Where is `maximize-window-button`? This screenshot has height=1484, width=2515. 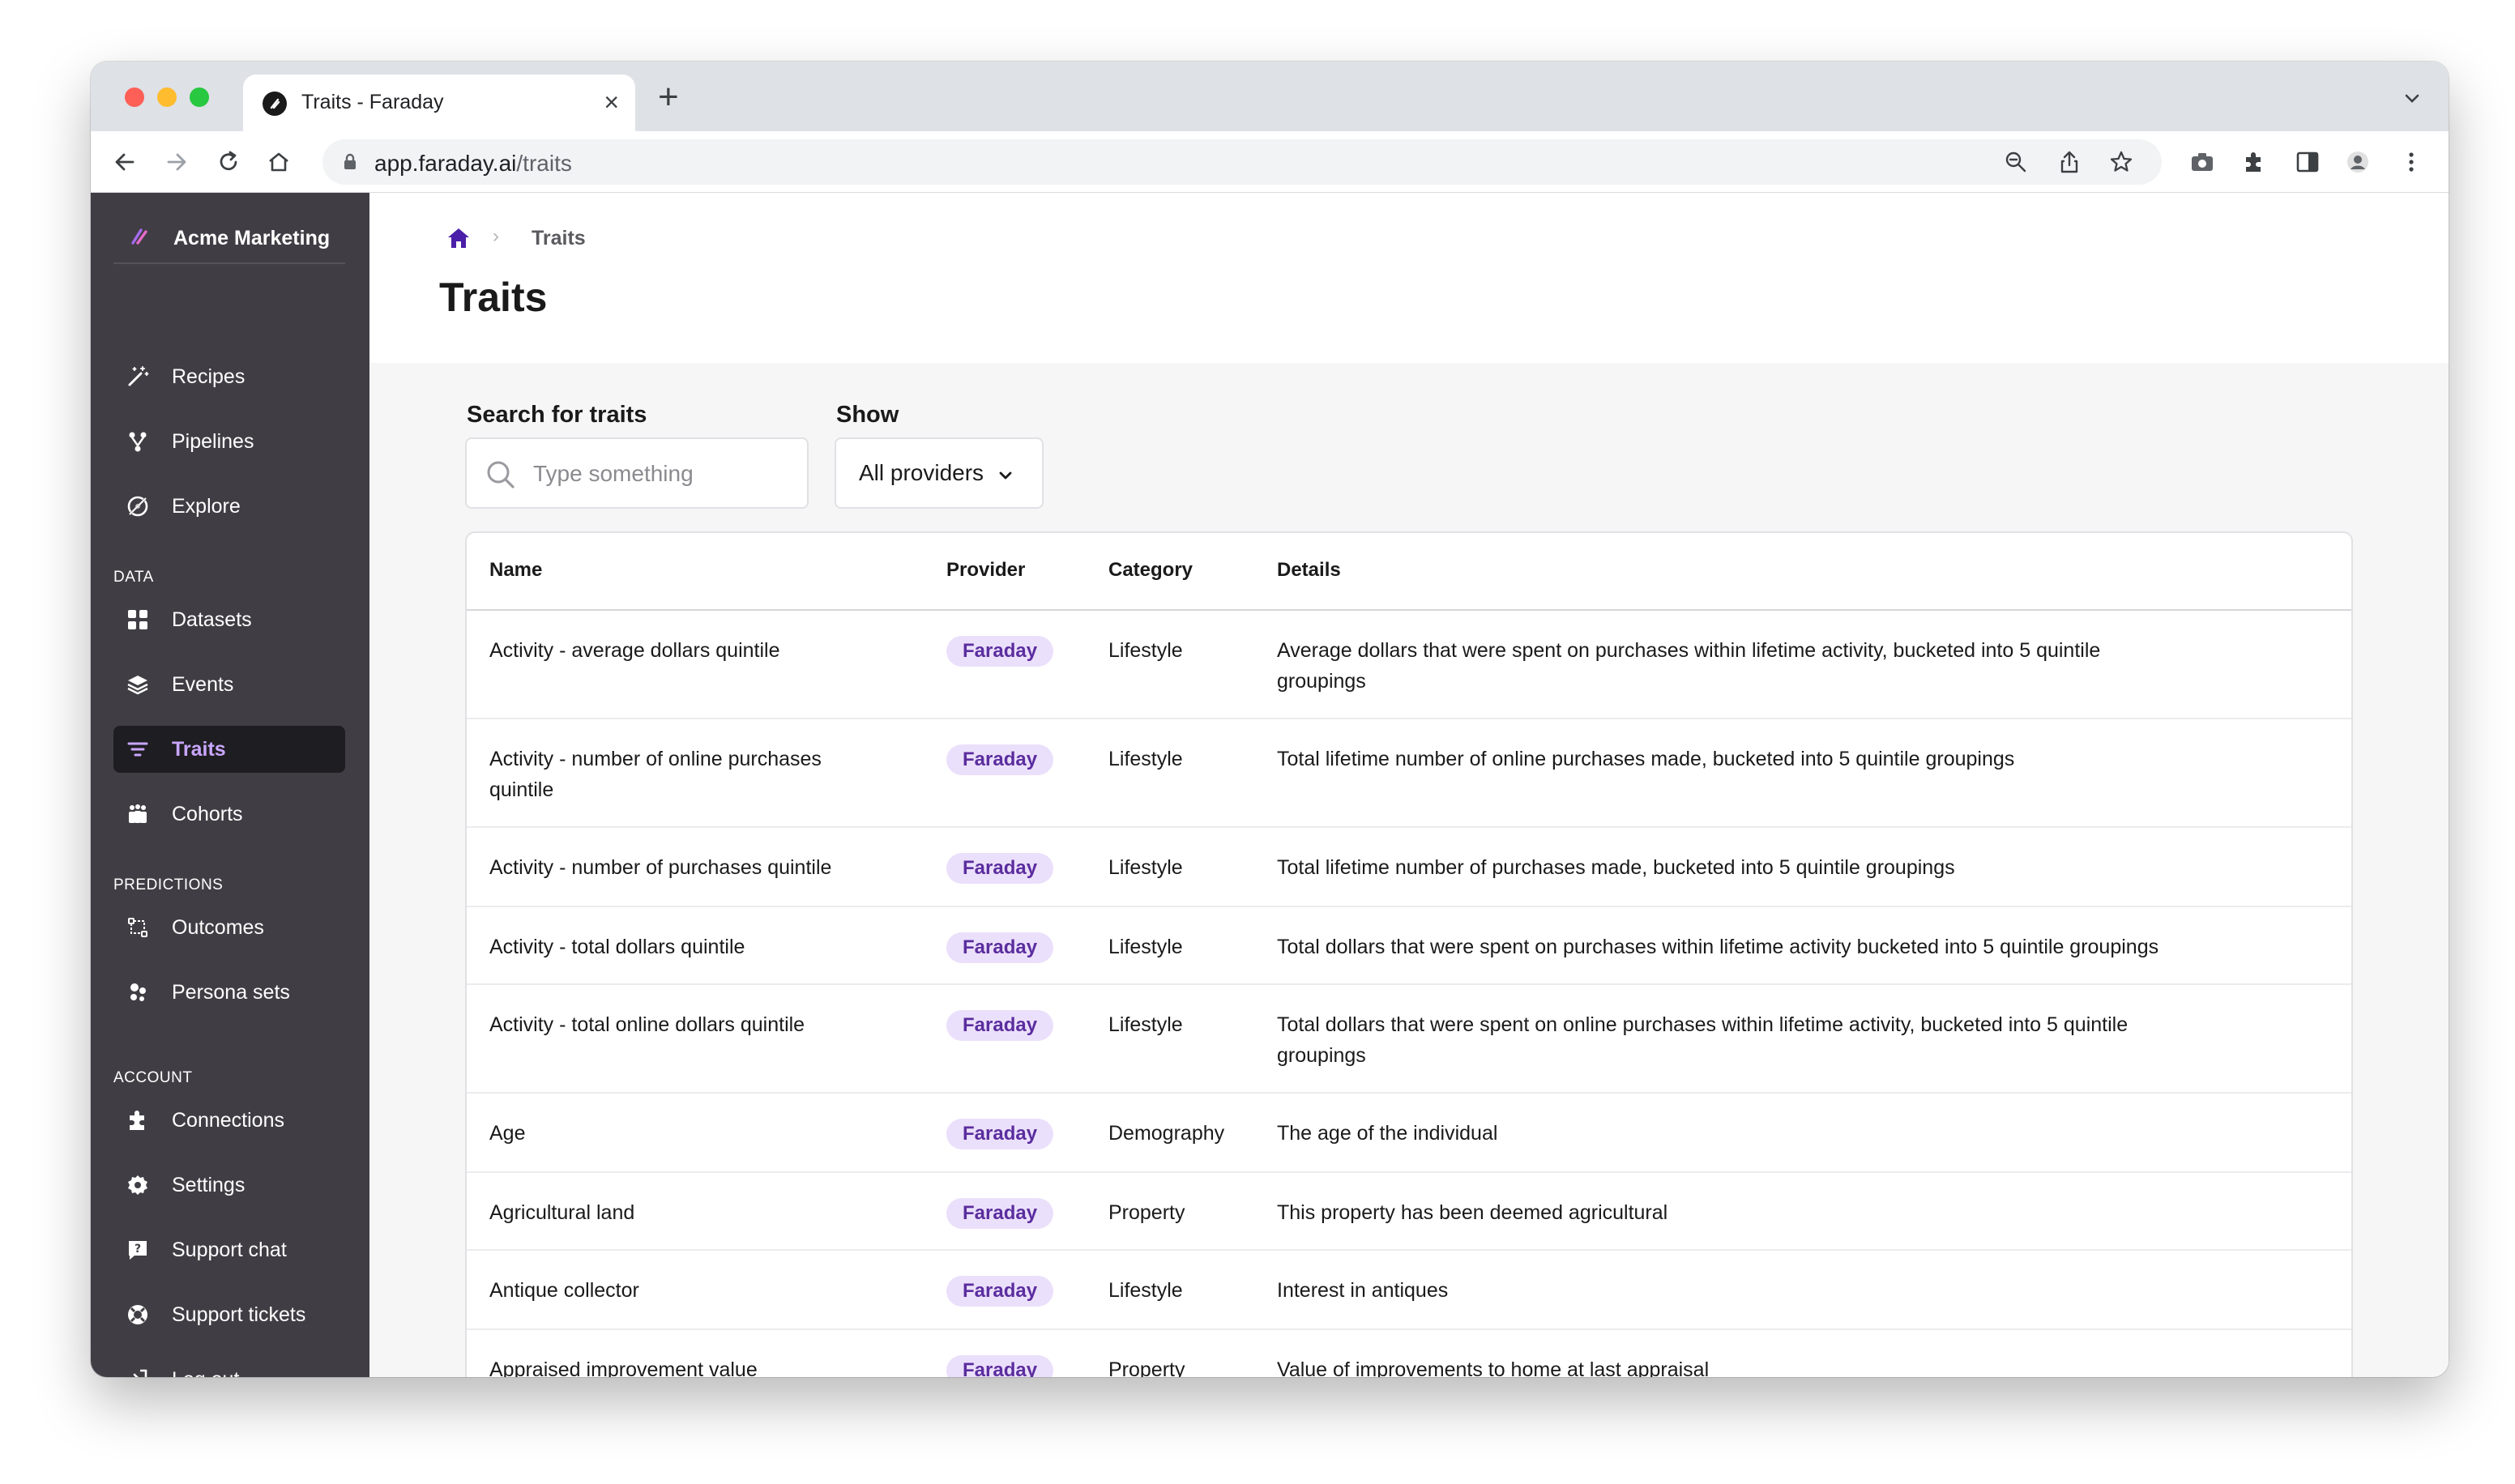
maximize-window-button is located at coordinates (199, 97).